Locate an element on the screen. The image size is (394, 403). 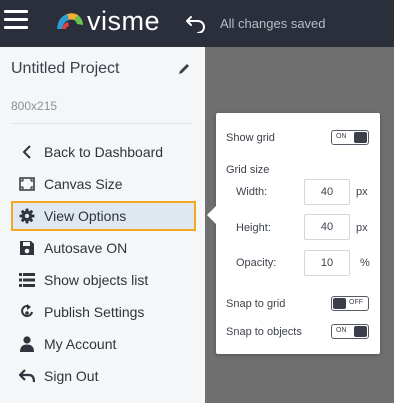
chevron-left-icon is located at coordinates (27, 152).